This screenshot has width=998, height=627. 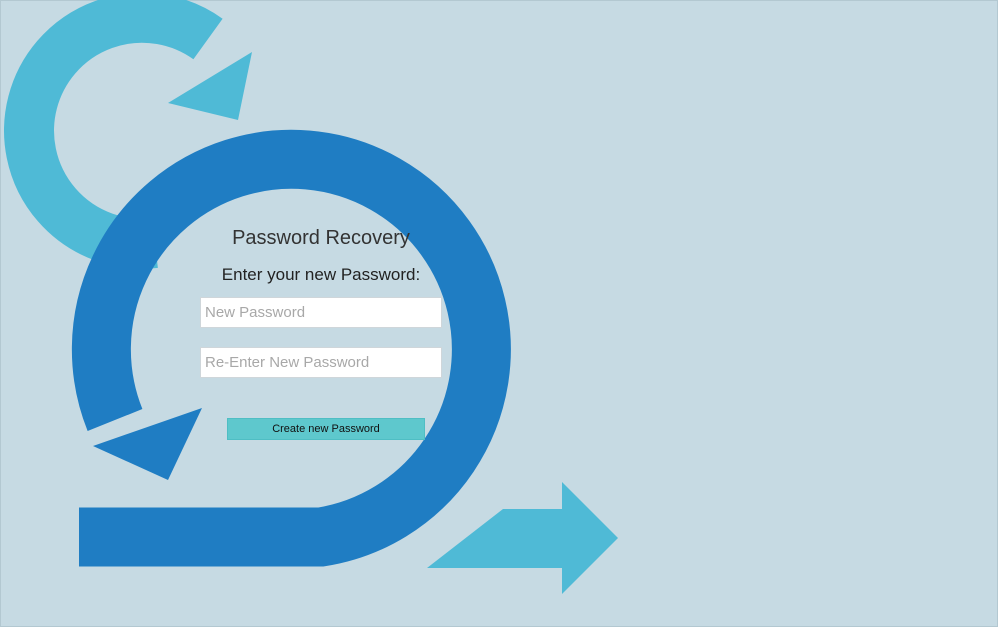 What do you see at coordinates (321, 238) in the screenshot?
I see `page-title: Password Recovery` at bounding box center [321, 238].